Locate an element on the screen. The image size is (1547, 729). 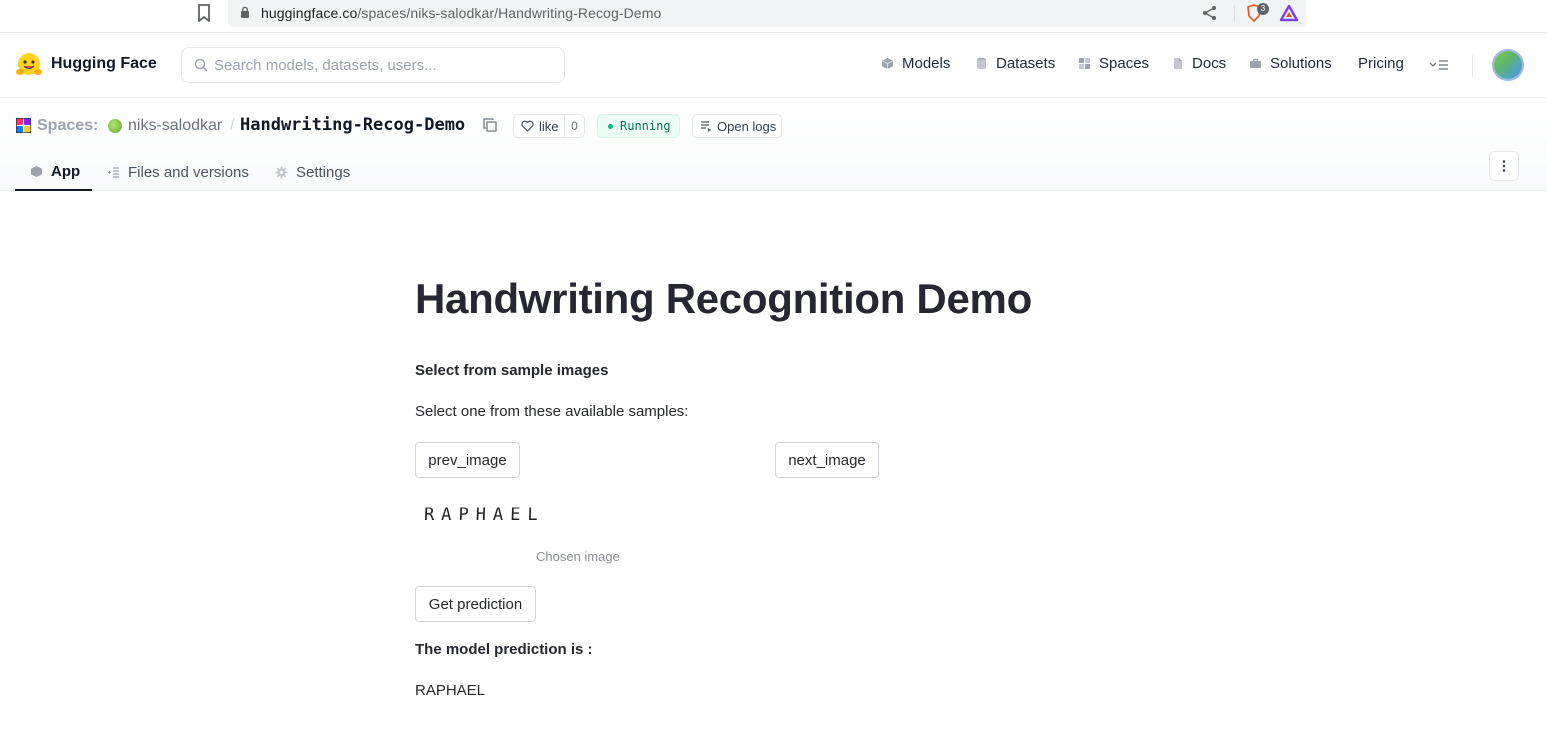
tab-settings: Settings is located at coordinates (312, 172).